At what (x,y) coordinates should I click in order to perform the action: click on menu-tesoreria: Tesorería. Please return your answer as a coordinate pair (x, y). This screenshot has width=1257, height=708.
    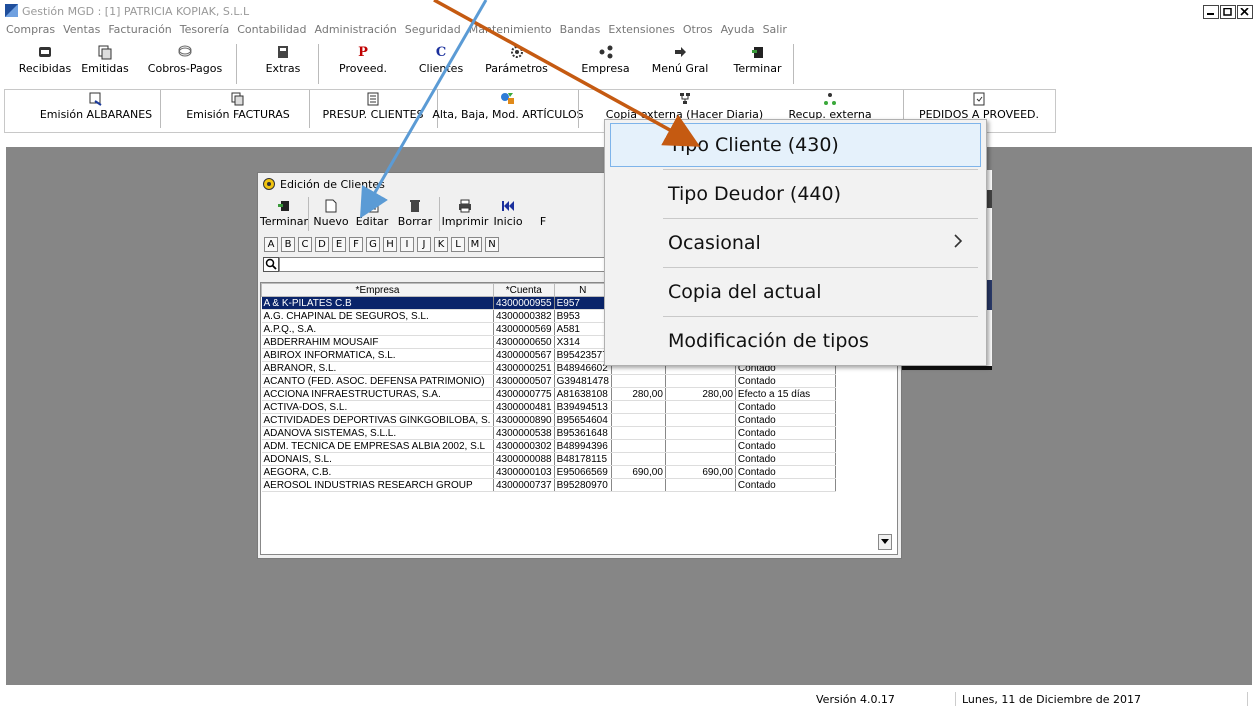
    Looking at the image, I should click on (204, 30).